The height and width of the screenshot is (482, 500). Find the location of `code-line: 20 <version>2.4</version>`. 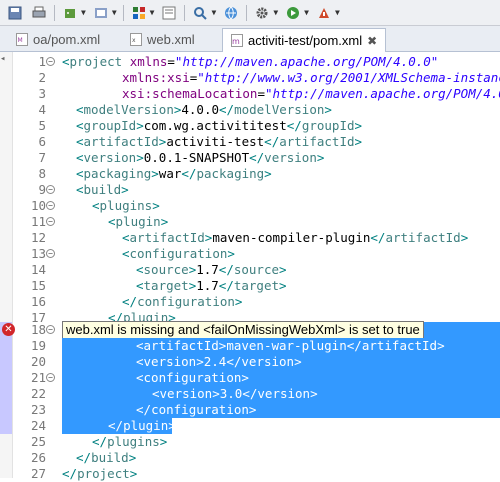

code-line: 20 <version>2.4</version> is located at coordinates (250, 362).